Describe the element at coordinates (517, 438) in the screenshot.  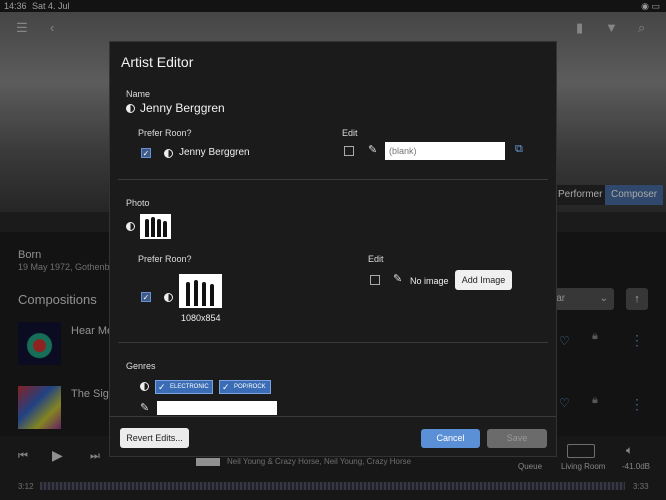
I see `save-button: Save` at that location.